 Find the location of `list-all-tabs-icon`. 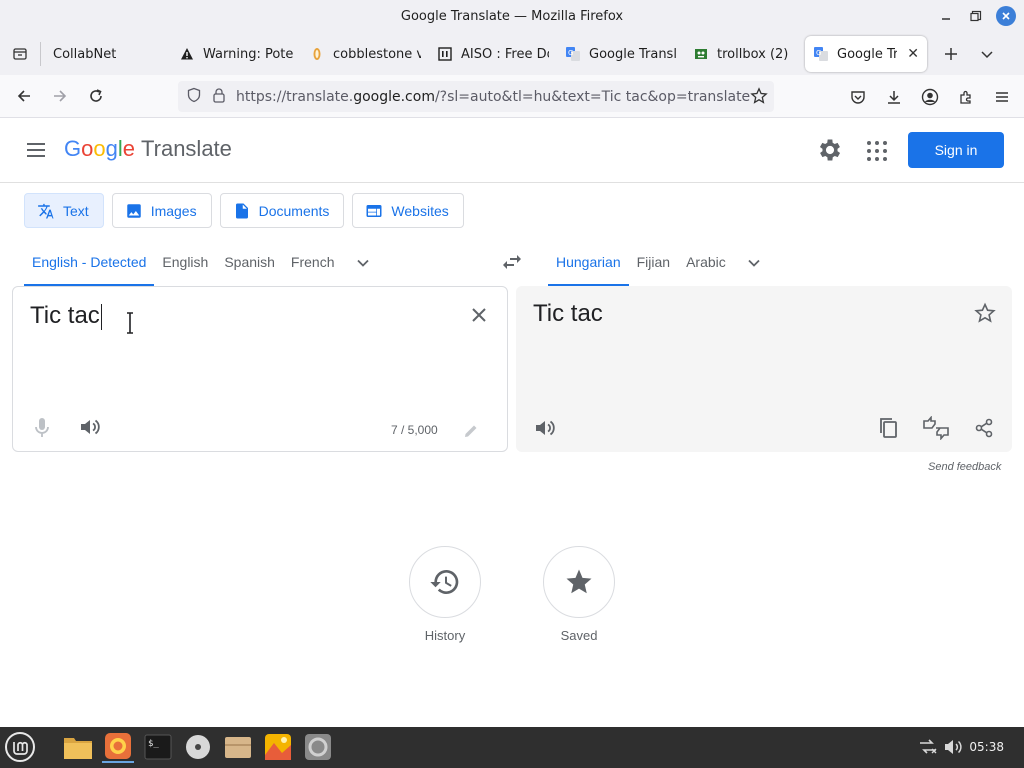

list-all-tabs-icon is located at coordinates (987, 54).